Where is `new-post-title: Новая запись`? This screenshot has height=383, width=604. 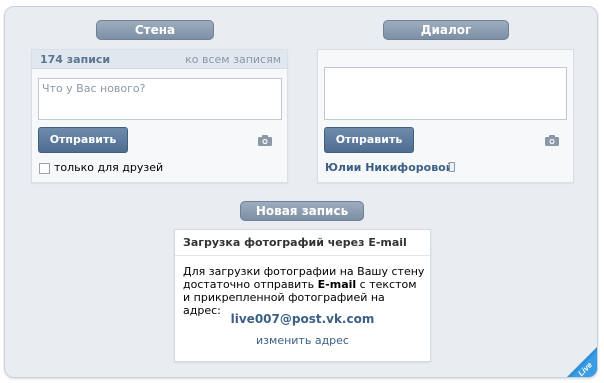
new-post-title: Новая запись is located at coordinates (302, 211).